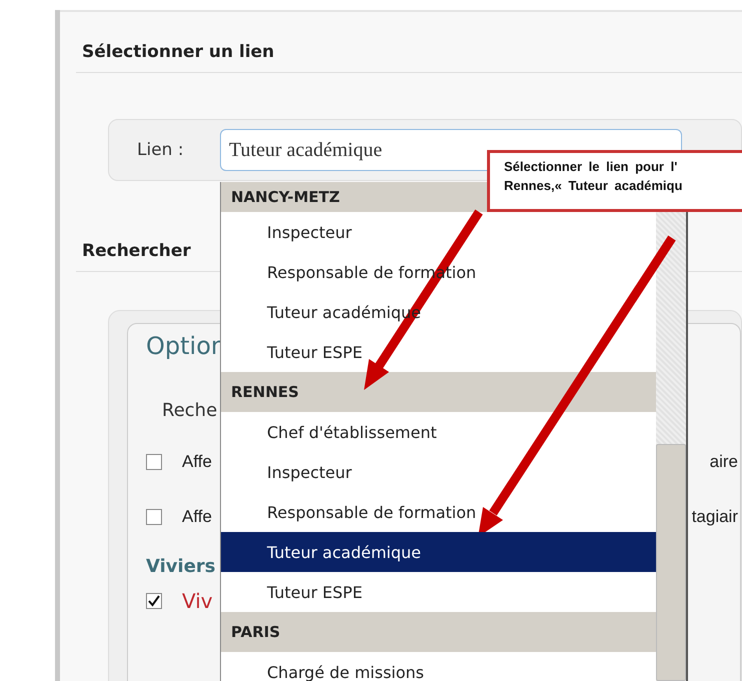  What do you see at coordinates (438, 512) in the screenshot?
I see `dropdown-option: Responsable de formation` at bounding box center [438, 512].